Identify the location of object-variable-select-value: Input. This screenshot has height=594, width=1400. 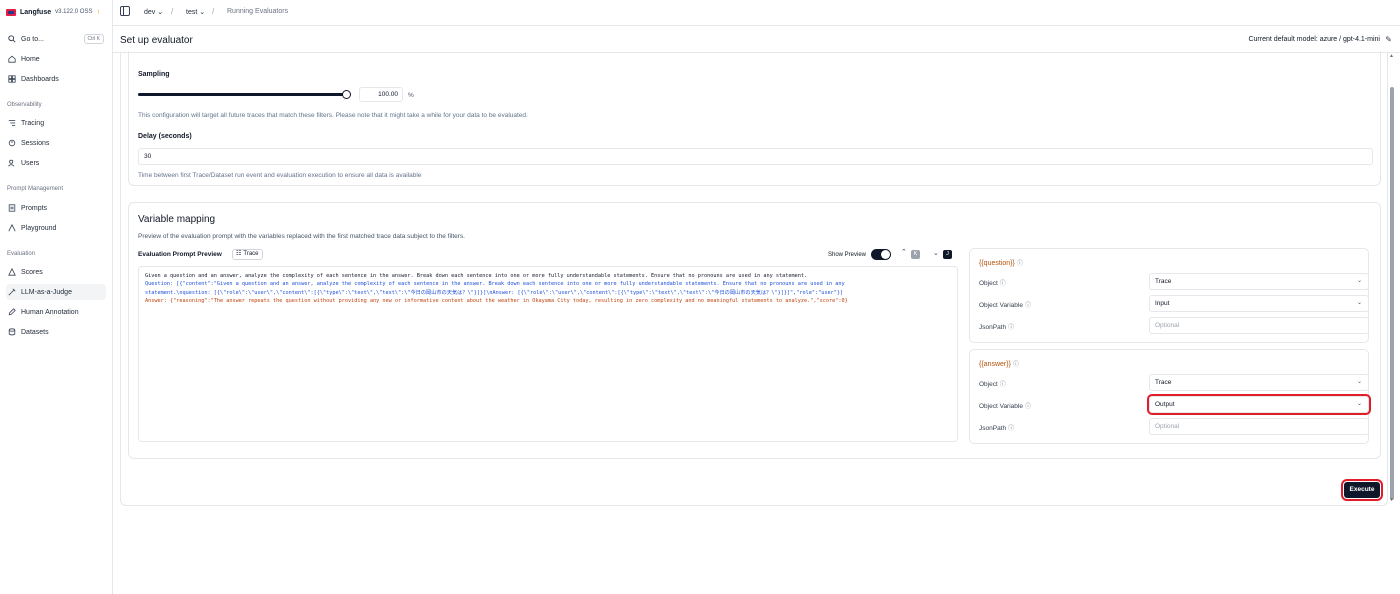
(1162, 303).